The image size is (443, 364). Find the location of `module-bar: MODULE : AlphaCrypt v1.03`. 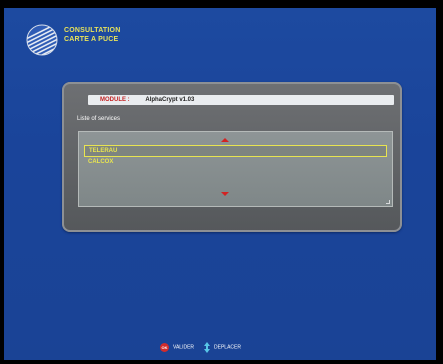

module-bar: MODULE : AlphaCrypt v1.03 is located at coordinates (241, 100).